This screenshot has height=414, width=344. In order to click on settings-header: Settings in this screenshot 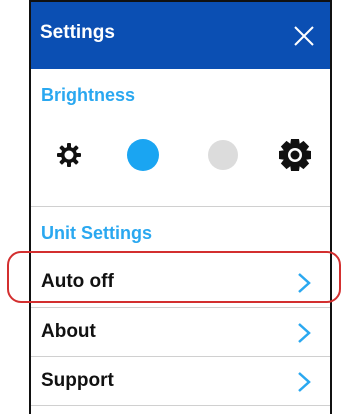, I will do `click(180, 35)`.